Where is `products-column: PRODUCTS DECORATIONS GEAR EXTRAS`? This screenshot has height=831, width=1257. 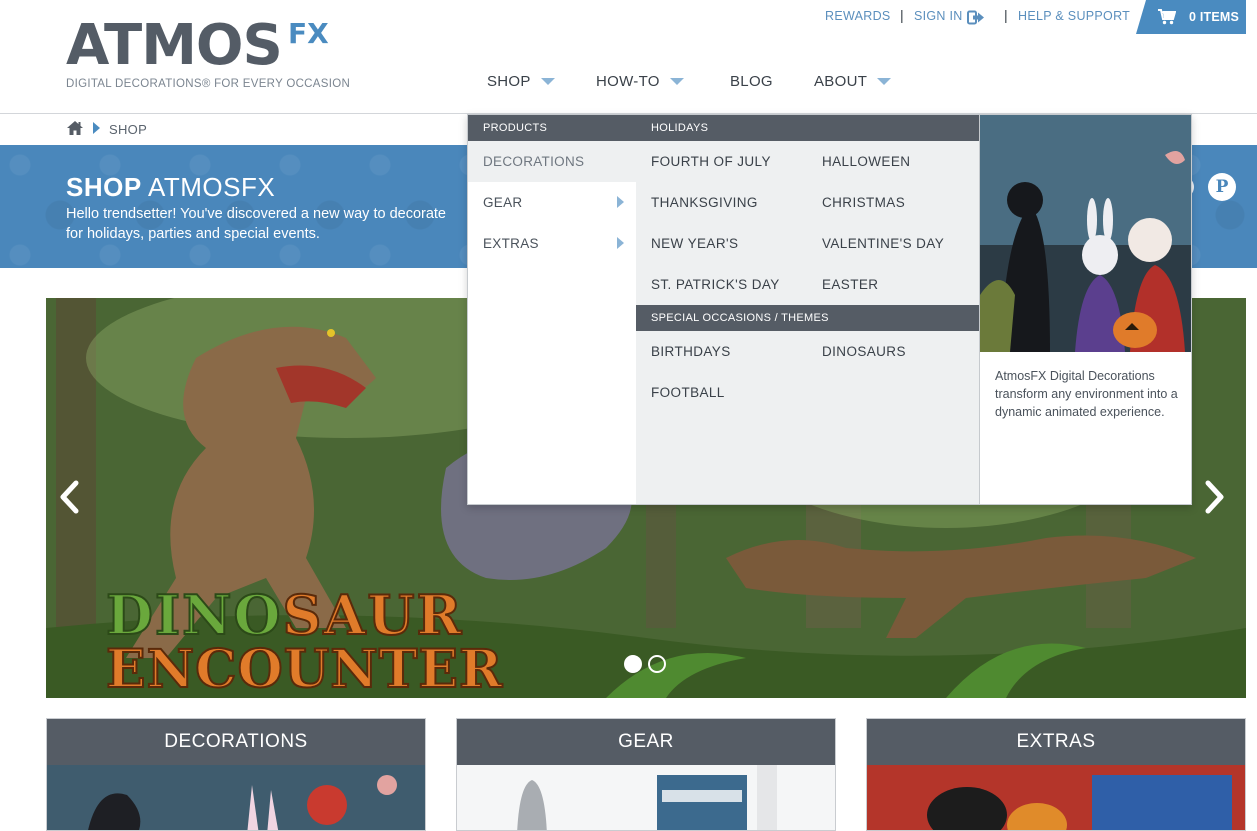
products-column: PRODUCTS DECORATIONS GEAR EXTRAS is located at coordinates (559, 309).